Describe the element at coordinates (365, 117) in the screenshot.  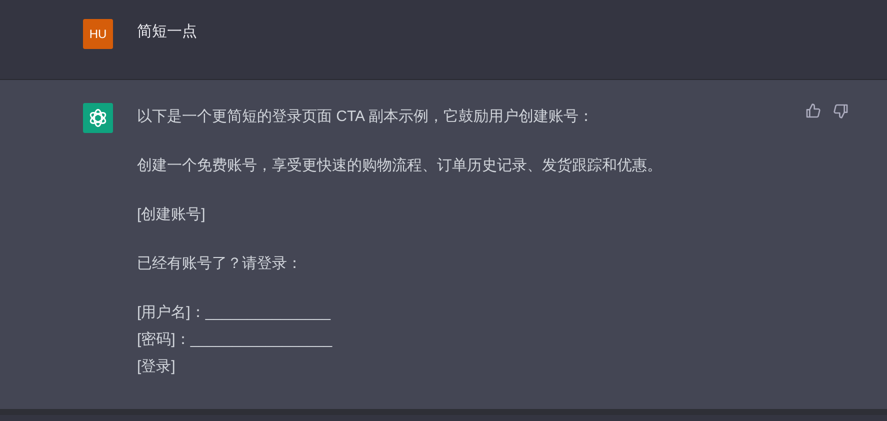
I see `response-text: 以下是一个更简短的登录页面 CTA 副本示例，它鼓励用户创建账号：` at that location.